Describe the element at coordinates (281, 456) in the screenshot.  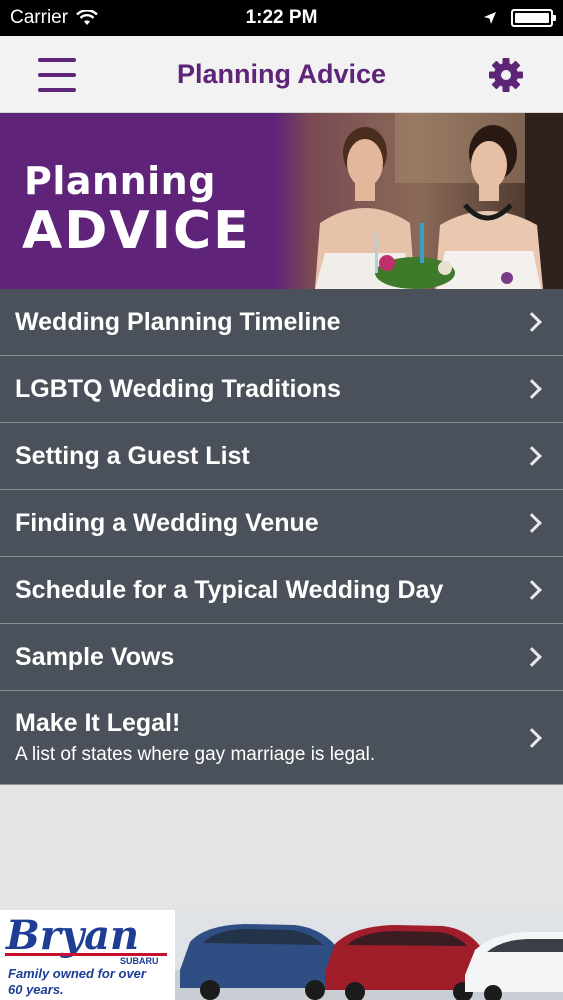
I see `list-item-setting-a-guest-list: Setting a Guest List` at that location.